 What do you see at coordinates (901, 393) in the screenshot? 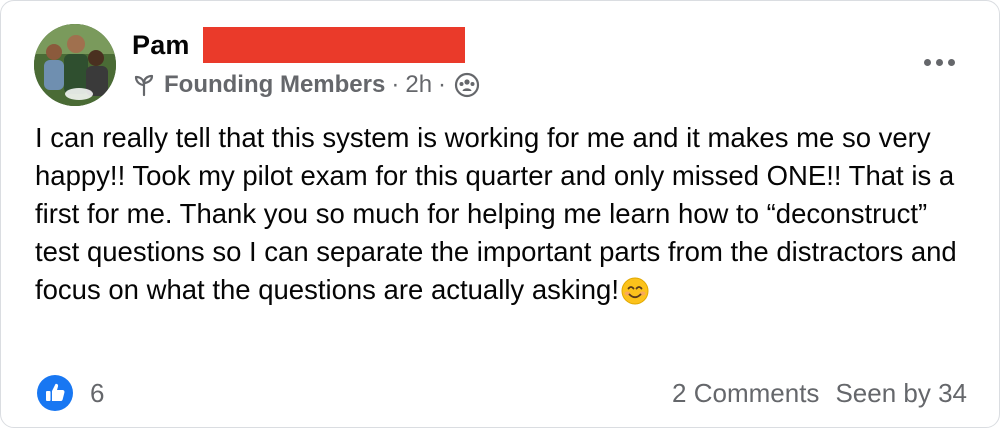
I see `seen-by-link: Seen by 34` at bounding box center [901, 393].